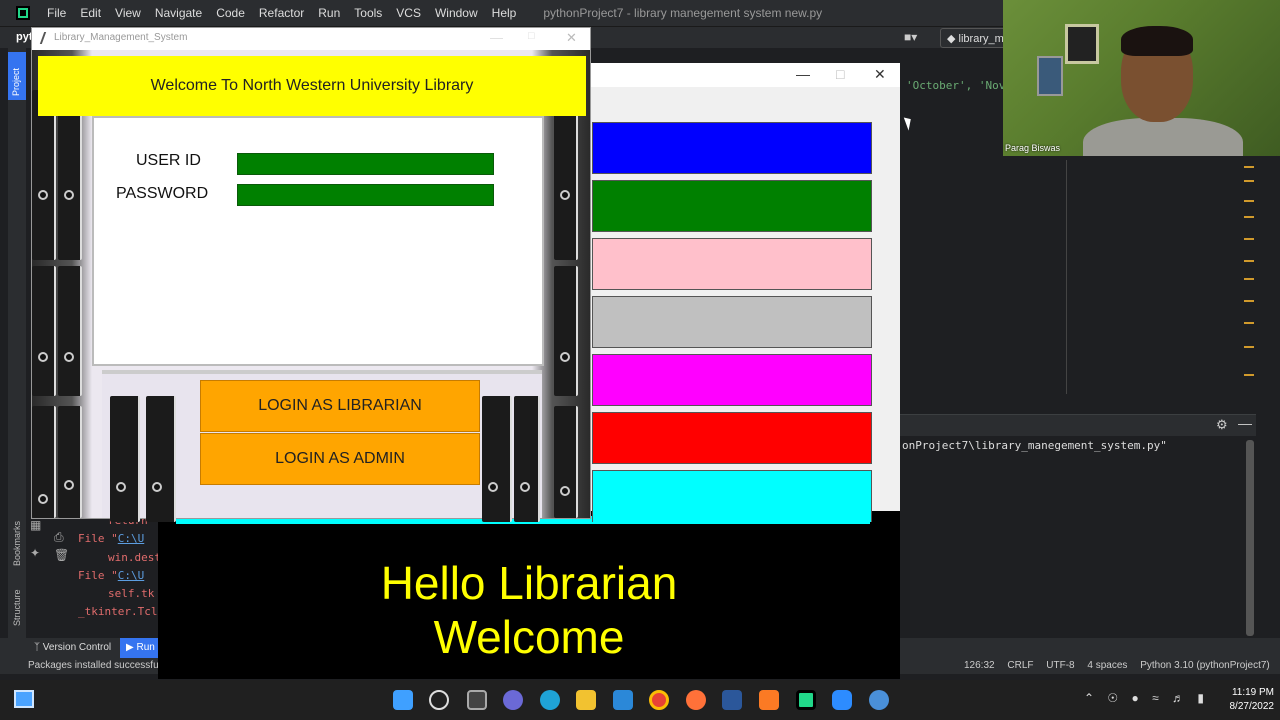  I want to click on firefox-icon, so click(696, 700).